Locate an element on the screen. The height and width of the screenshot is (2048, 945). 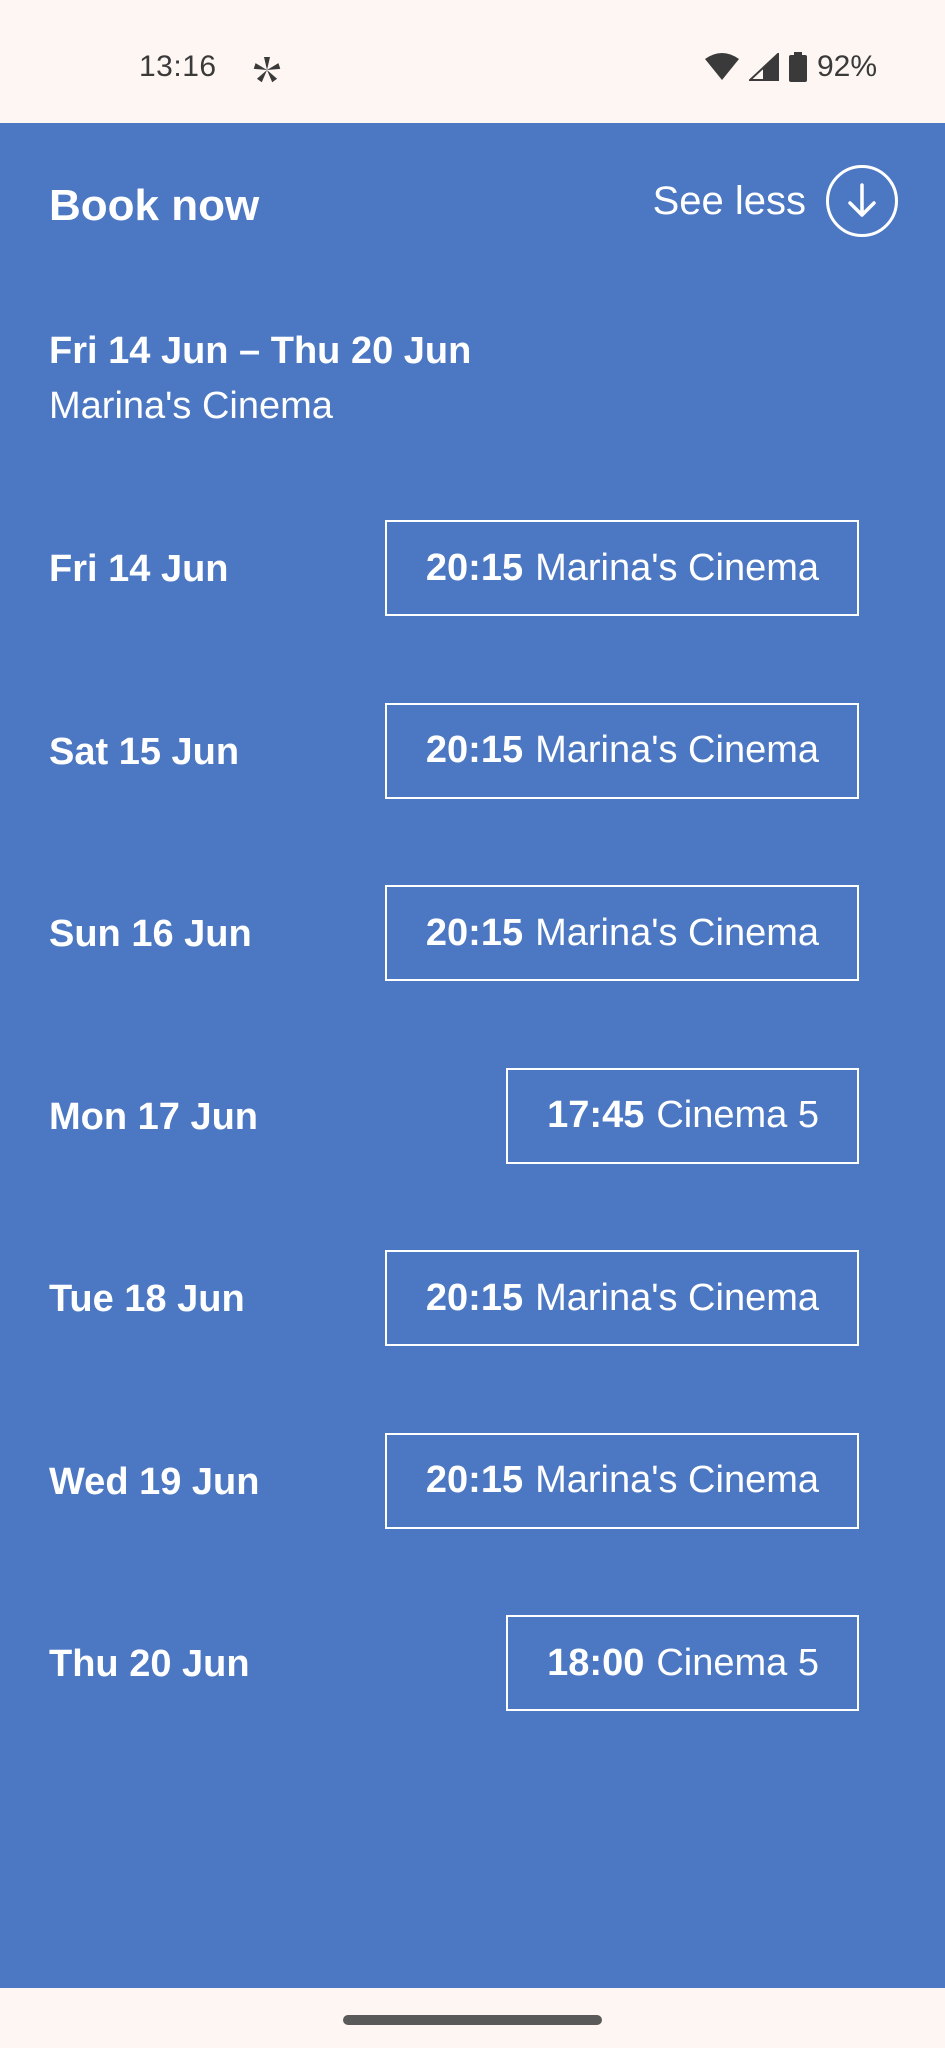
showing-time-button: 18:00 Cinema 5 is located at coordinates (682, 1663).